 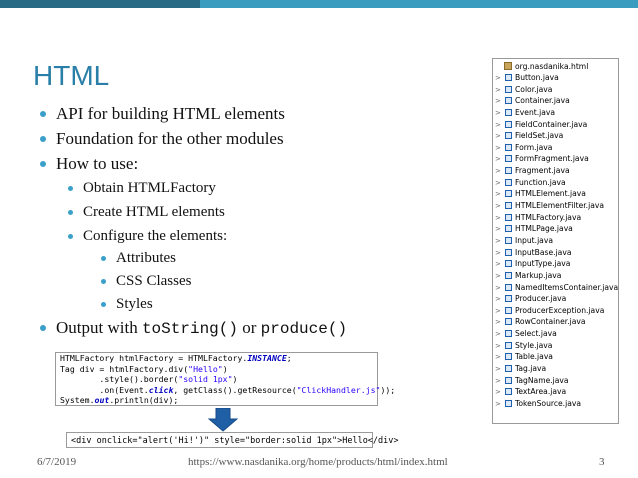 I want to click on tree-file-item: > Color.java, so click(x=556, y=90).